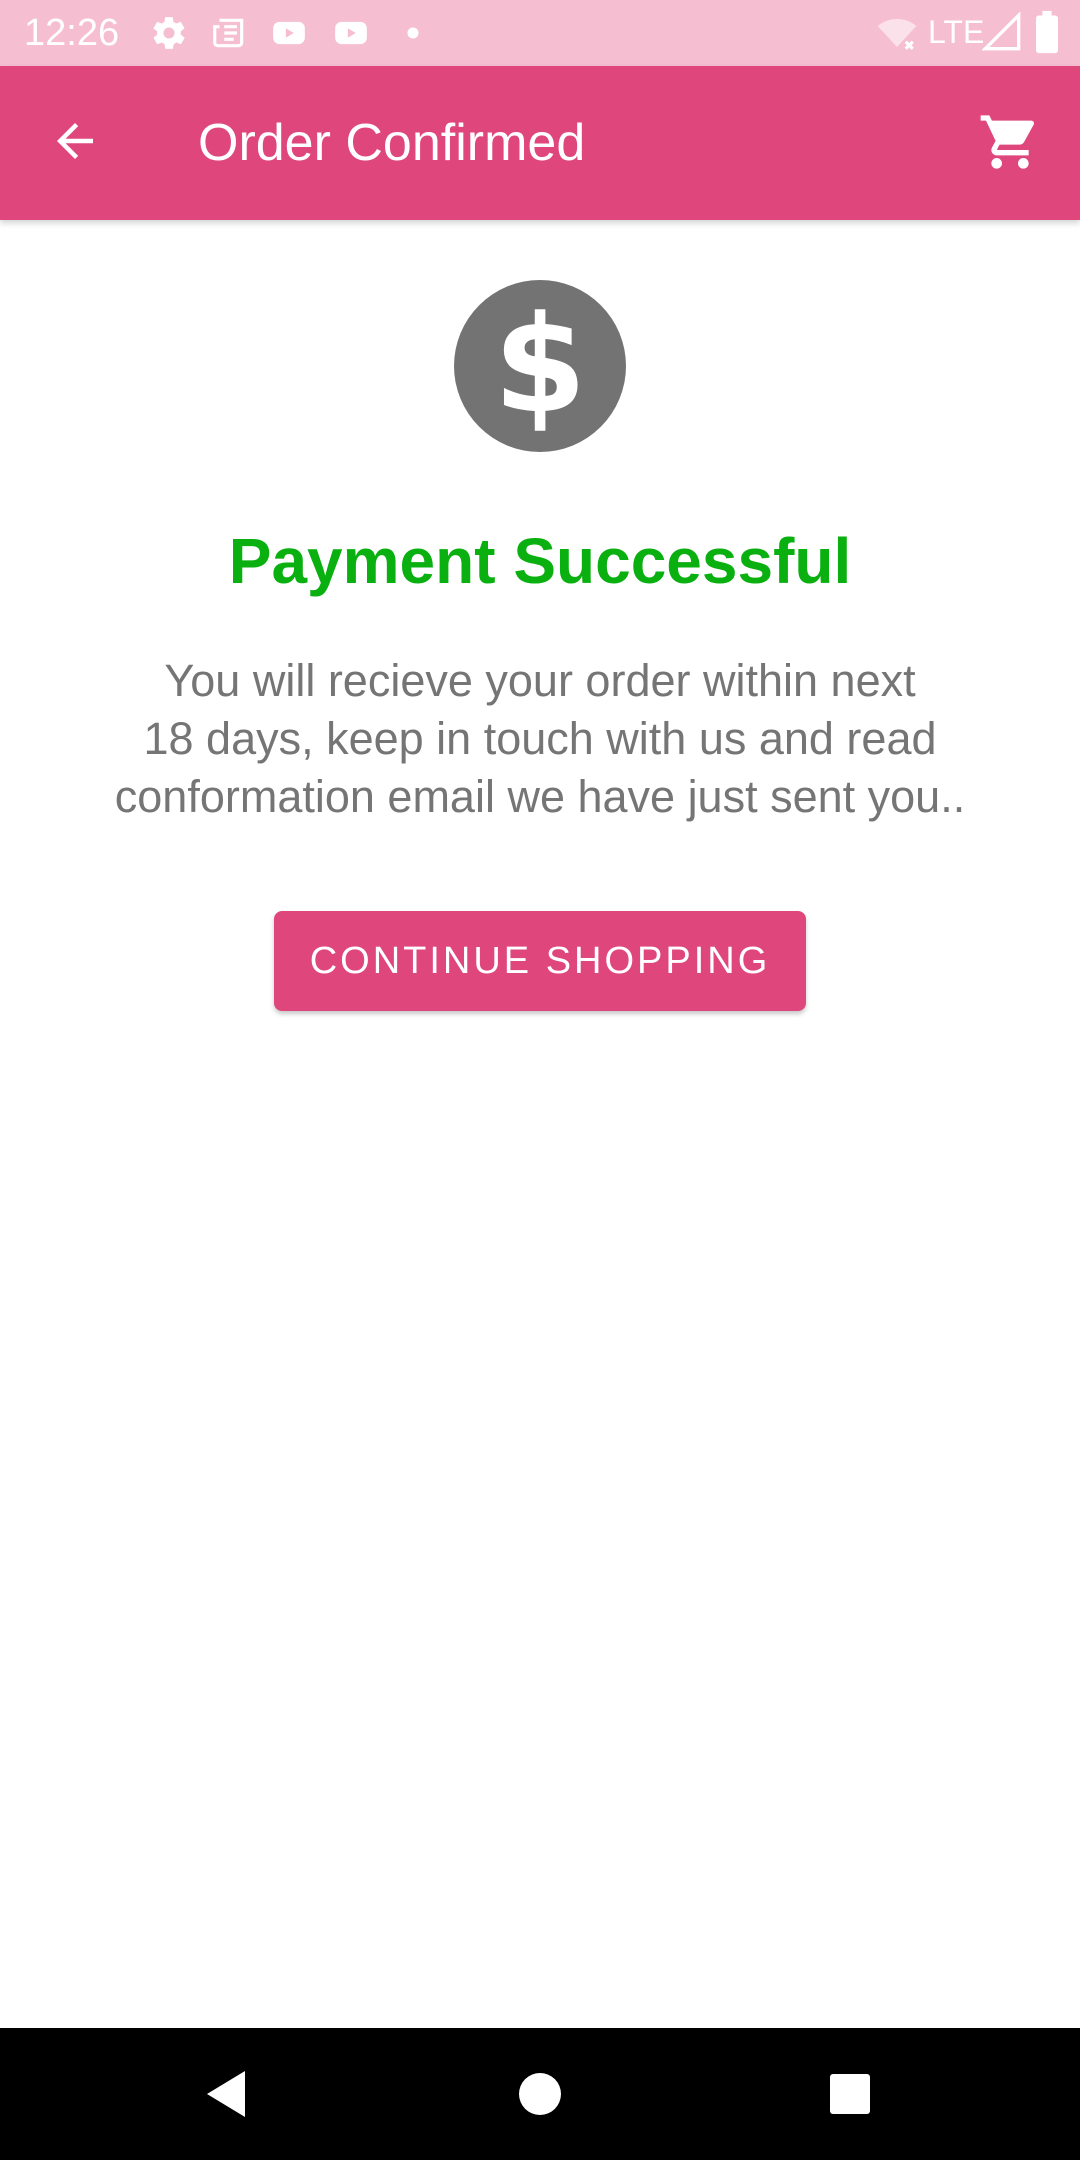  What do you see at coordinates (228, 33) in the screenshot?
I see `news-icon` at bounding box center [228, 33].